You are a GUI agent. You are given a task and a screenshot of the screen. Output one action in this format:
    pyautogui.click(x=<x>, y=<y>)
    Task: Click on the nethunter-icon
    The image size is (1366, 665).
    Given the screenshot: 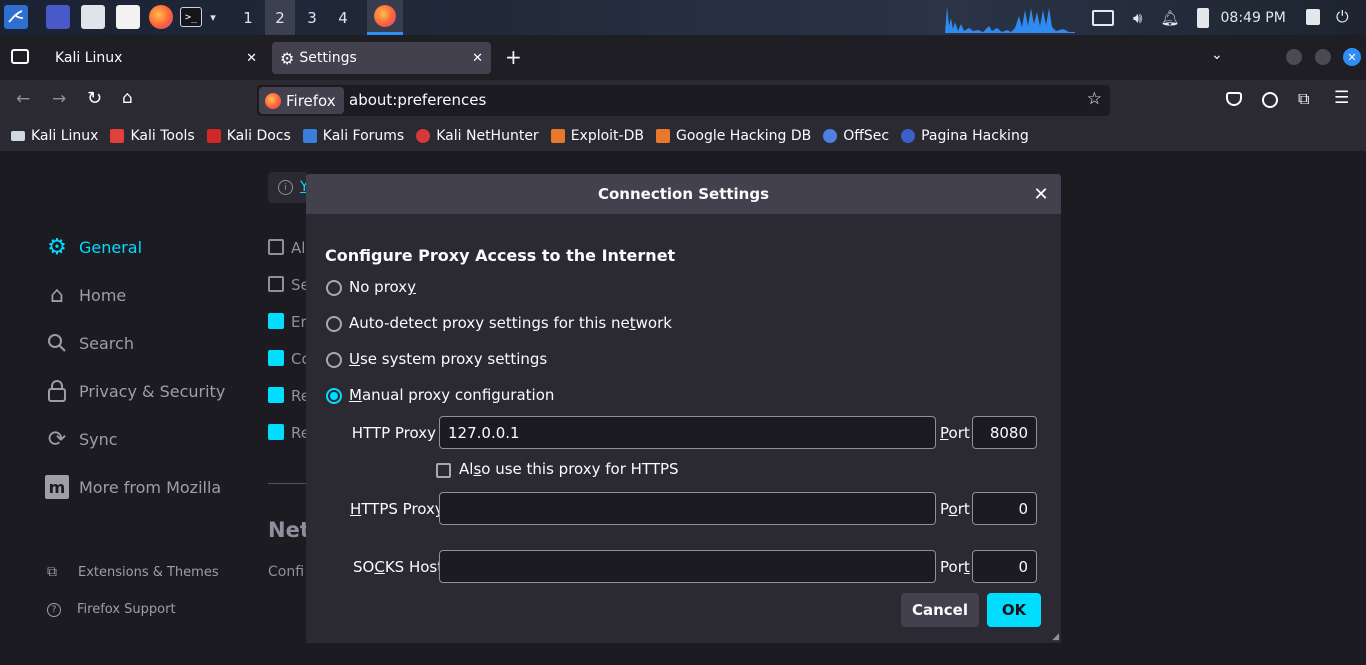 What is the action you would take?
    pyautogui.click(x=423, y=135)
    